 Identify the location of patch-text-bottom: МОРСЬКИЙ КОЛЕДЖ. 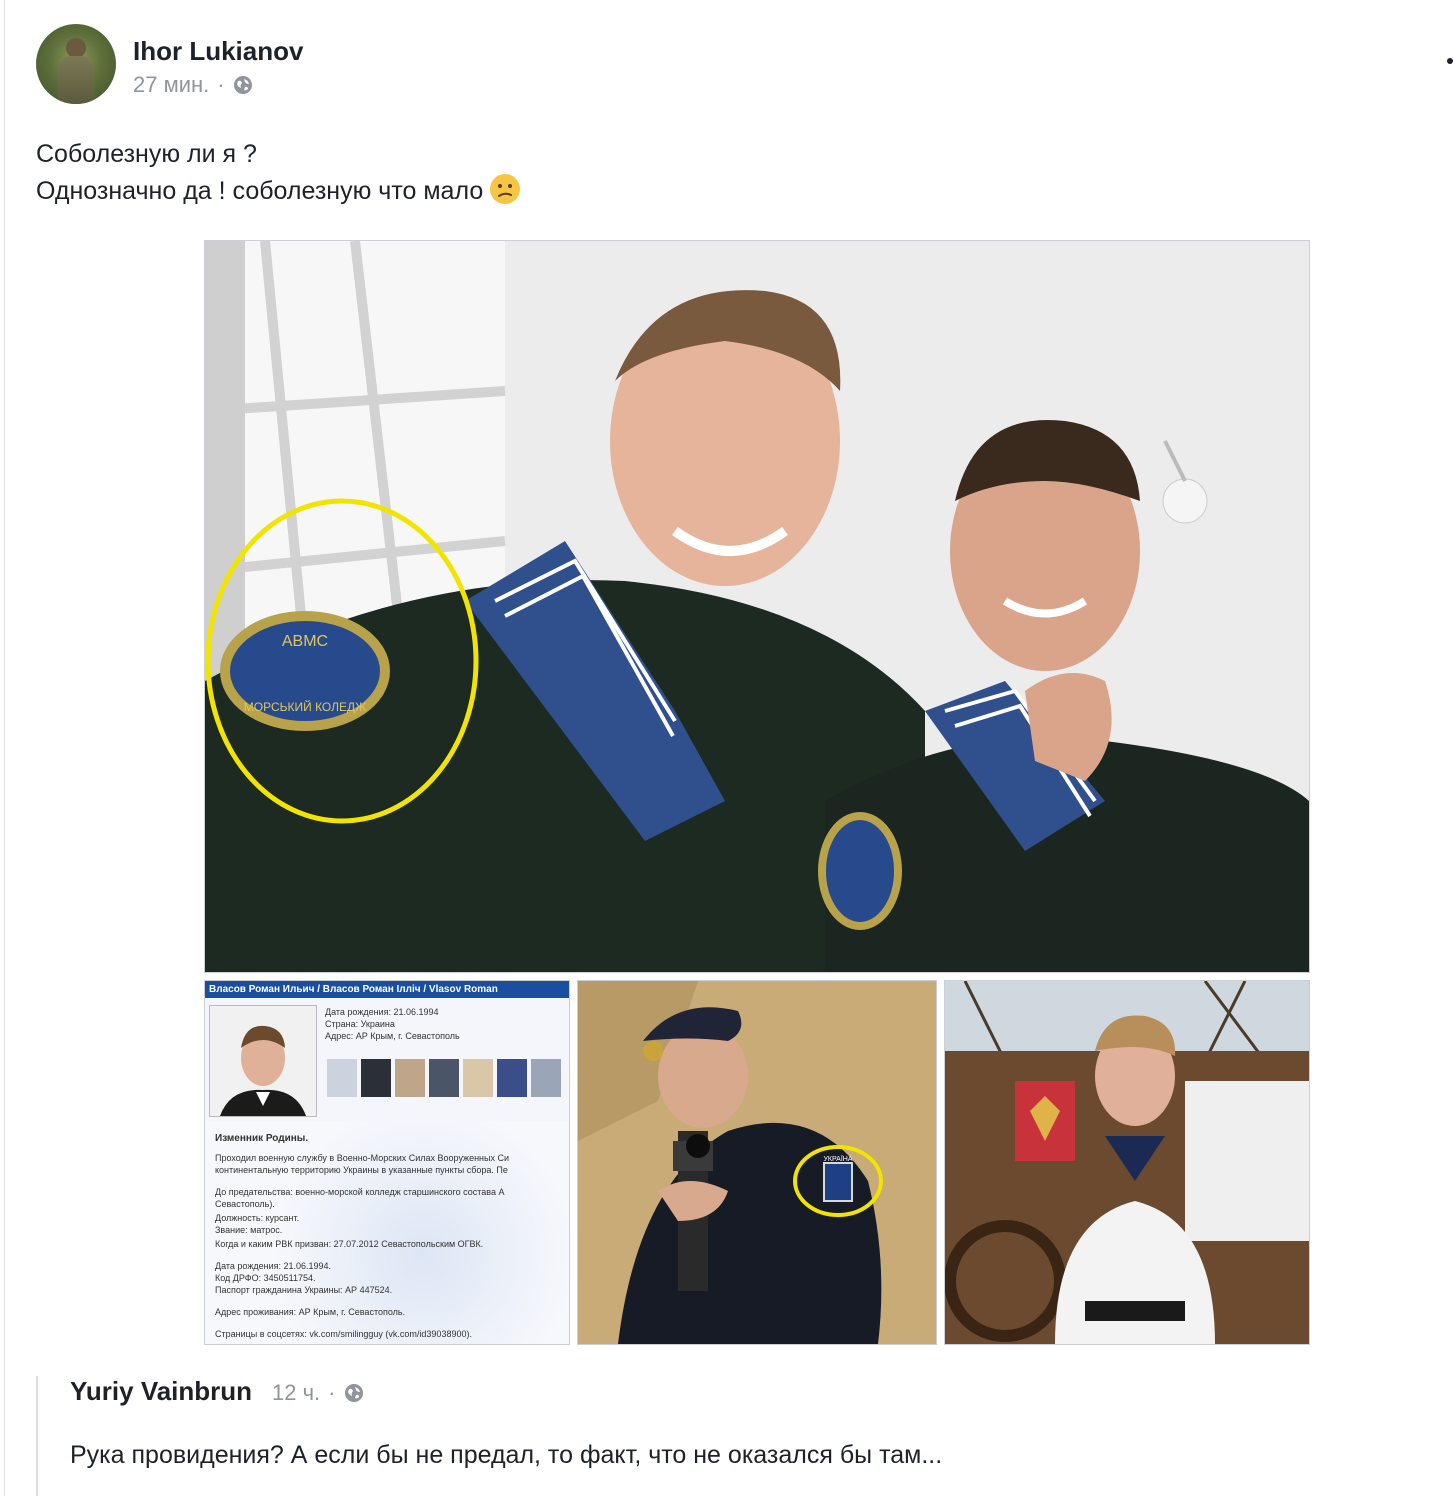
(305, 706).